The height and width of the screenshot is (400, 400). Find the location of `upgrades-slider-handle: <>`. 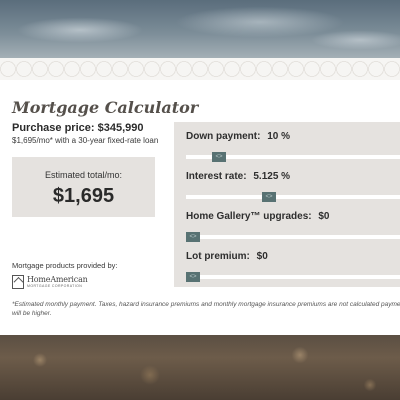

upgrades-slider-handle: <> is located at coordinates (193, 237).